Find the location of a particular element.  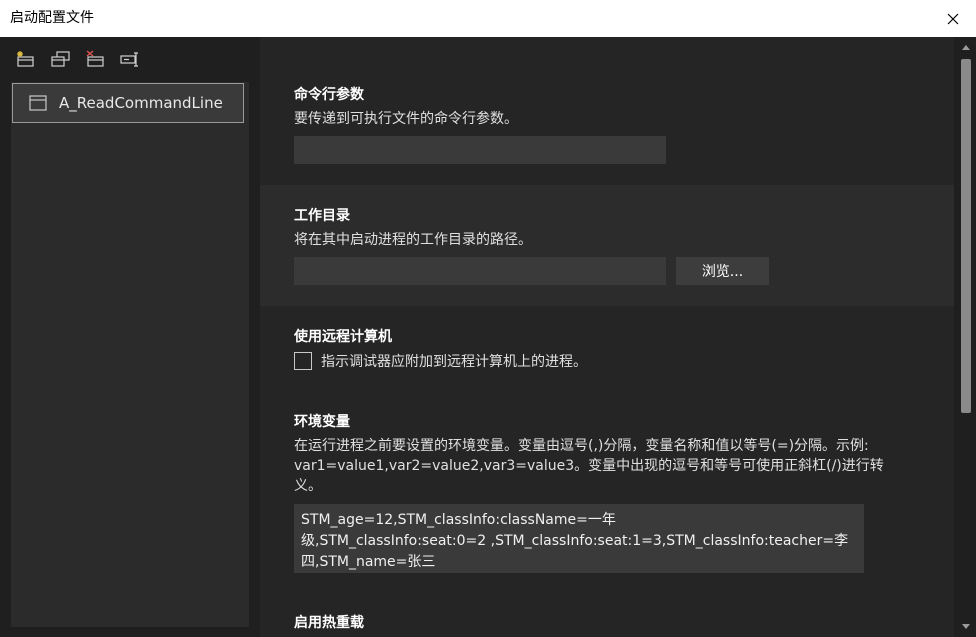

scroll-down-button is located at coordinates (966, 627).